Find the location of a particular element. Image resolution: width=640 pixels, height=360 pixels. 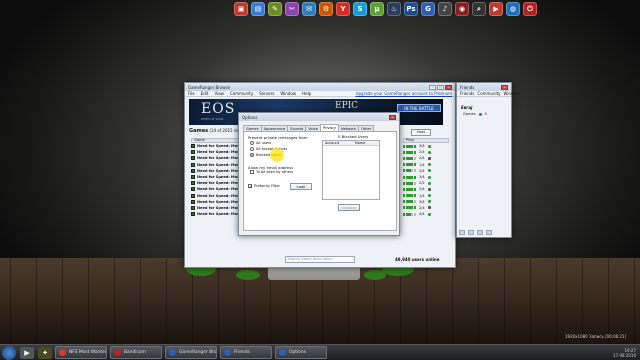

bush is located at coordinates (375, 275).